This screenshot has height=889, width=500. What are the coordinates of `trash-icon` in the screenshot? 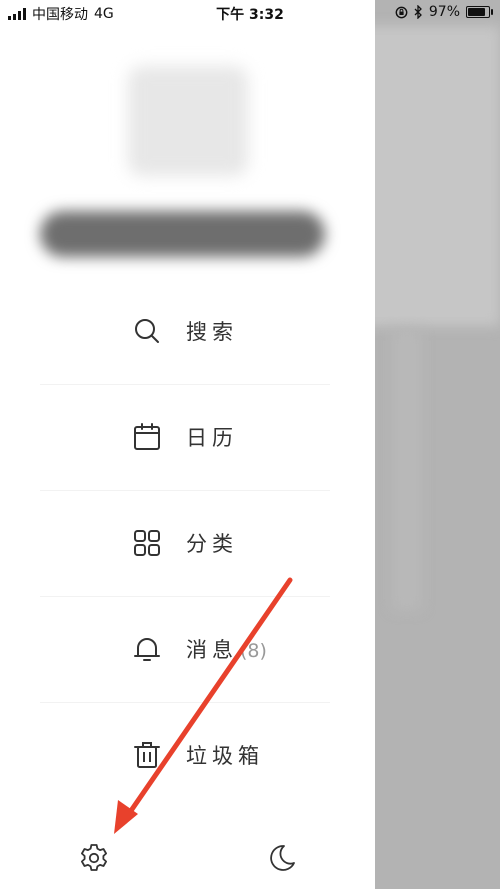 It's located at (147, 755).